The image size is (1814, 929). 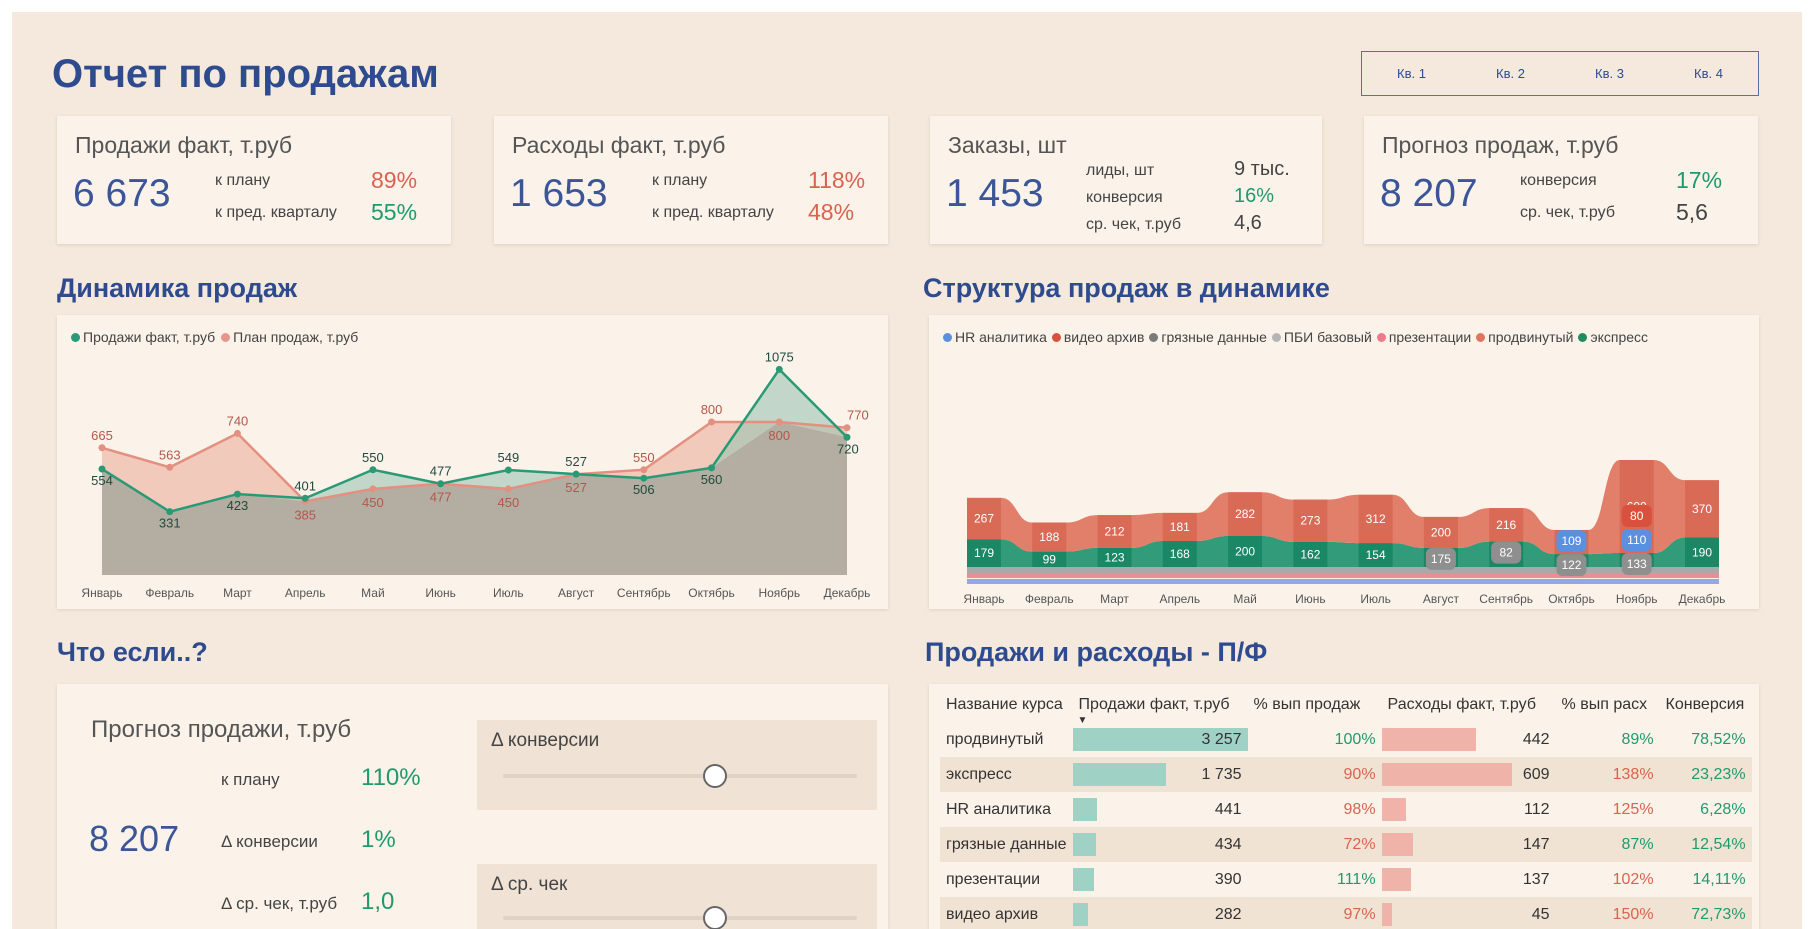 I want to click on conversion-slider-thumb, so click(x=715, y=776).